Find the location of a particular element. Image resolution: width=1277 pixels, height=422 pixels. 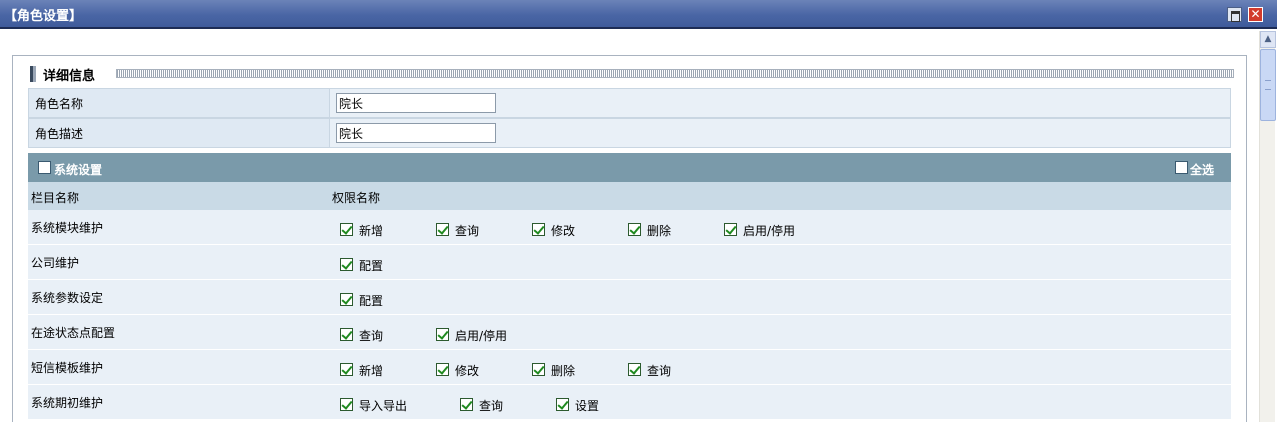

table-row: 公司维护 配置 is located at coordinates (629, 262).